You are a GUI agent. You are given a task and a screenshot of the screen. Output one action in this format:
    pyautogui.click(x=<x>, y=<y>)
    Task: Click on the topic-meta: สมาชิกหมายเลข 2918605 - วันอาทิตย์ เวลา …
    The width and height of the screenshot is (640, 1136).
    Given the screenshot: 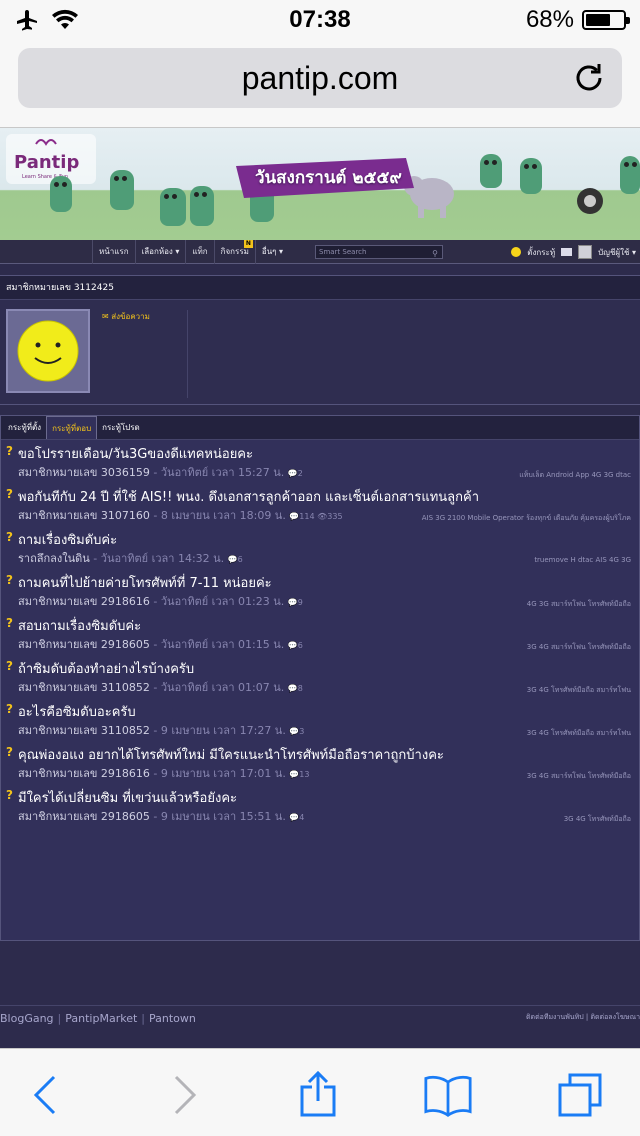 What is the action you would take?
    pyautogui.click(x=160, y=644)
    